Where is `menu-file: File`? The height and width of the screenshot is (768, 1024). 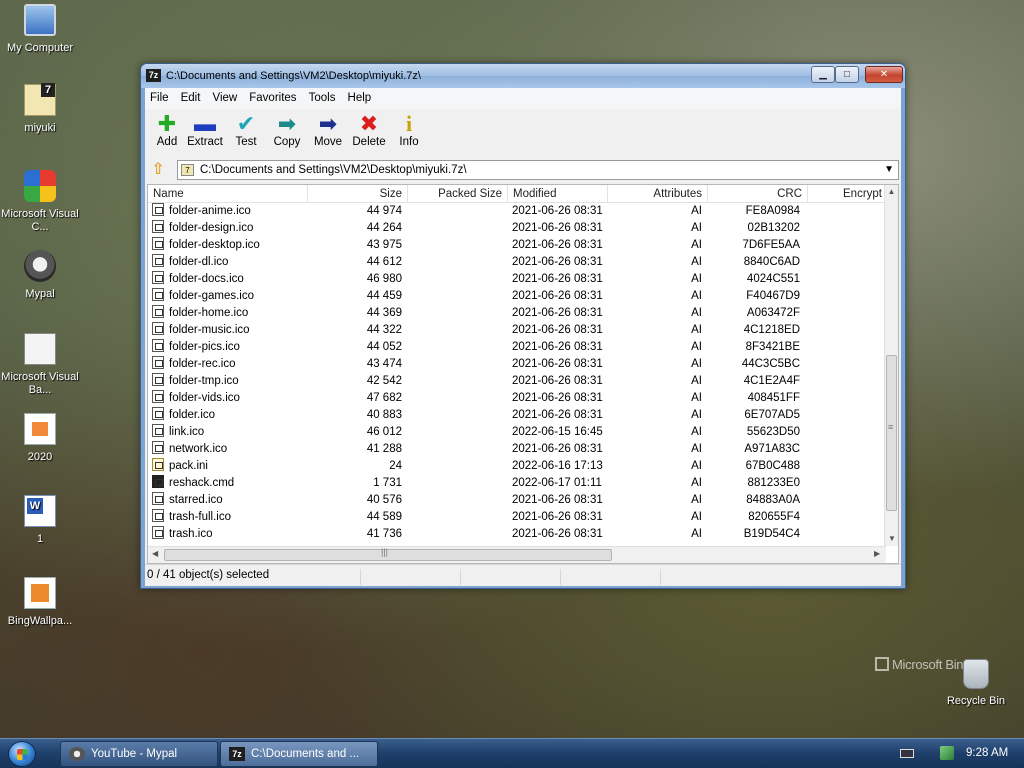 menu-file: File is located at coordinates (159, 96).